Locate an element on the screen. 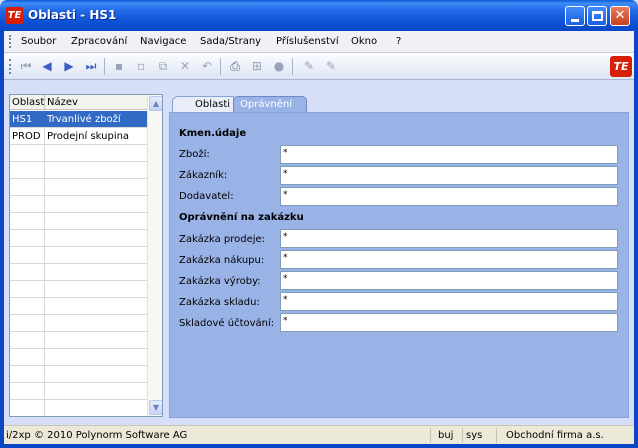 The image size is (638, 448). copy-icon: ⧉ is located at coordinates (163, 66).